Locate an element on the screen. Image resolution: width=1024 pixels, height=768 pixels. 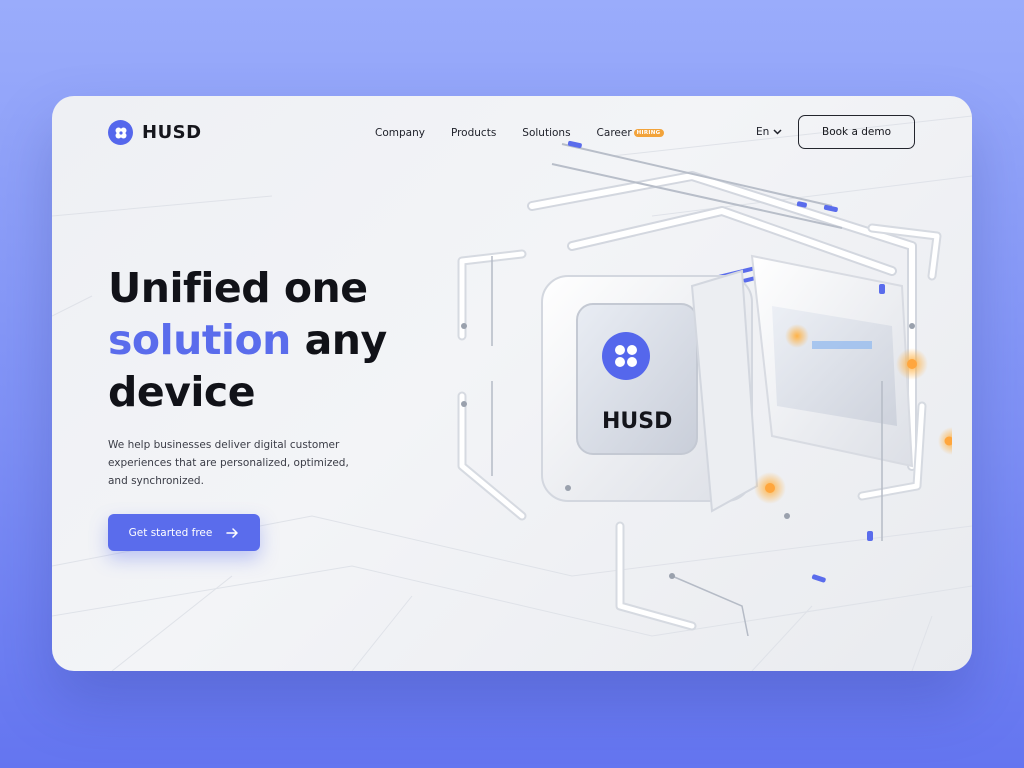
get-started-button: Get started free is located at coordinates (184, 532).